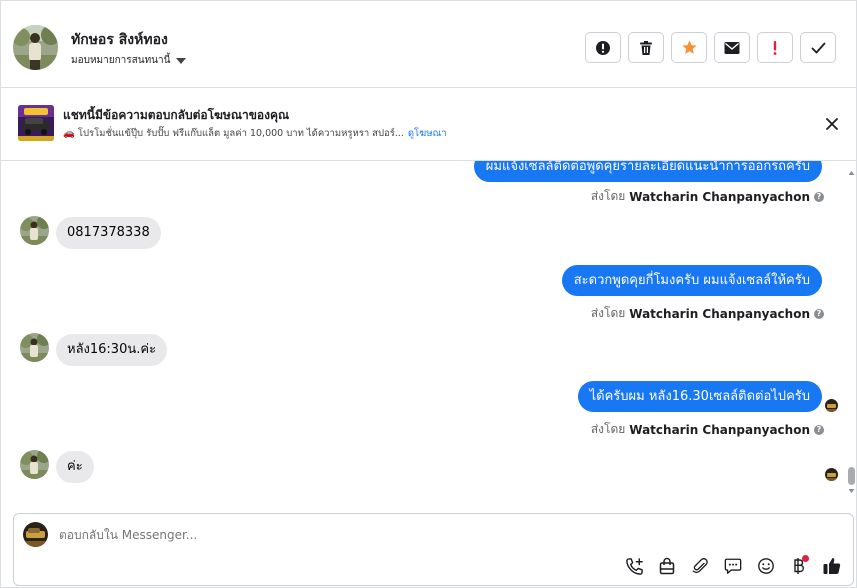 This screenshot has height=588, width=857. I want to click on incoming-message: หลัง16:30น.ค่ะ, so click(112, 350).